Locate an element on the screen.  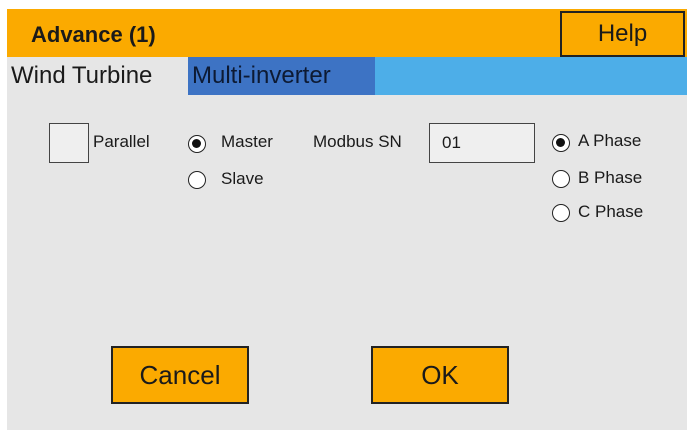
a-phase-label: A Phase is located at coordinates (610, 140).